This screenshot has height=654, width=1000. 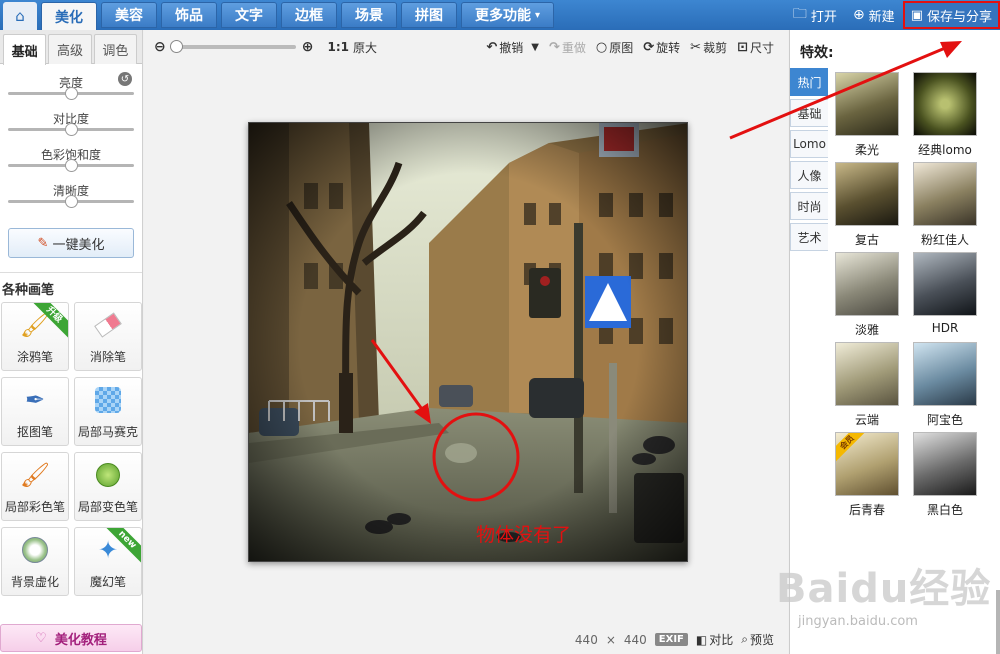 What do you see at coordinates (338, 47) in the screenshot?
I see `ratio-1-1-button: 1:1` at bounding box center [338, 47].